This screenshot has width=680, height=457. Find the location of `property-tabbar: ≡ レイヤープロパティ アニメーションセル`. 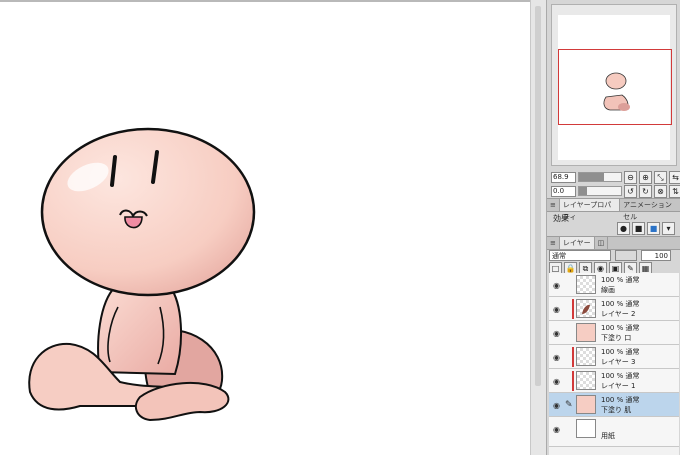

property-tabbar: ≡ レイヤープロパティ アニメーションセル is located at coordinates (613, 209).